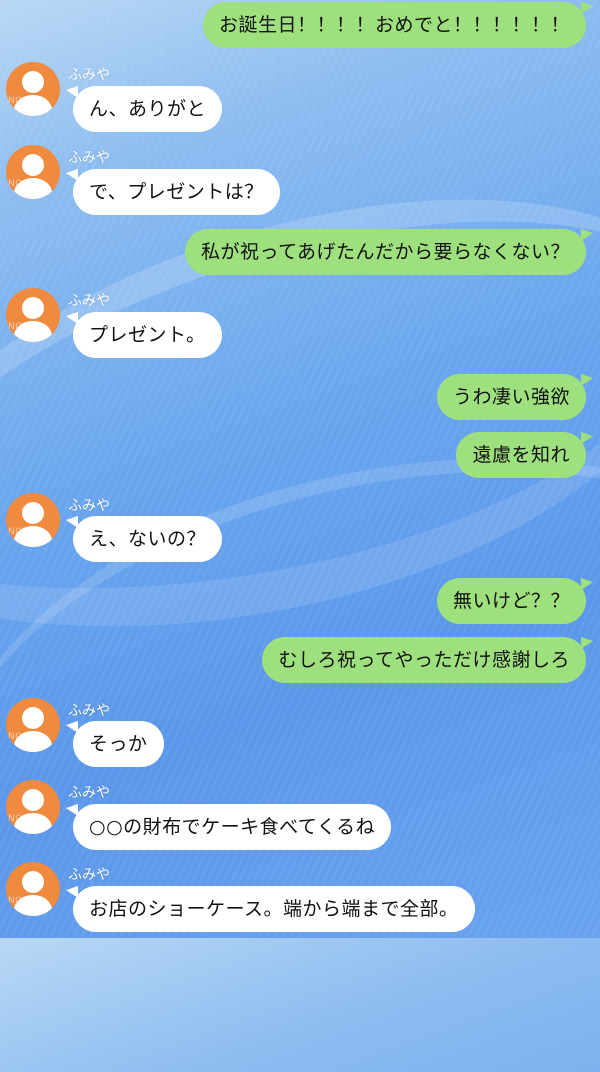 Image resolution: width=600 pixels, height=1072 pixels. I want to click on sent-message-bubble: むしろ祝ってやっただけ感謝しろ, so click(424, 660).